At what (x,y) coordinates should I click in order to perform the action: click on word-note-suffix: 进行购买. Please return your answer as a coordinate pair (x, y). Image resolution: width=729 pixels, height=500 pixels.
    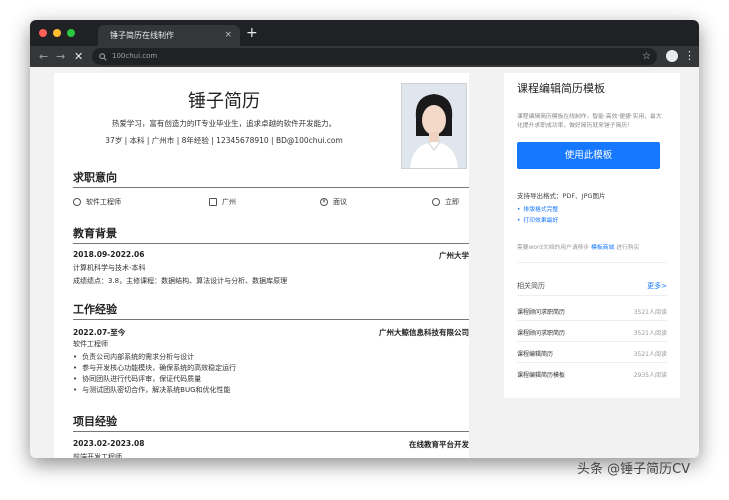
    Looking at the image, I should click on (628, 248).